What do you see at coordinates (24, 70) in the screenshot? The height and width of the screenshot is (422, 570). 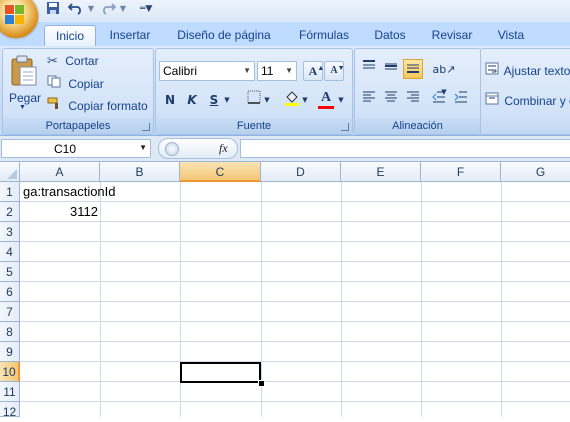 I see `paste-icon` at bounding box center [24, 70].